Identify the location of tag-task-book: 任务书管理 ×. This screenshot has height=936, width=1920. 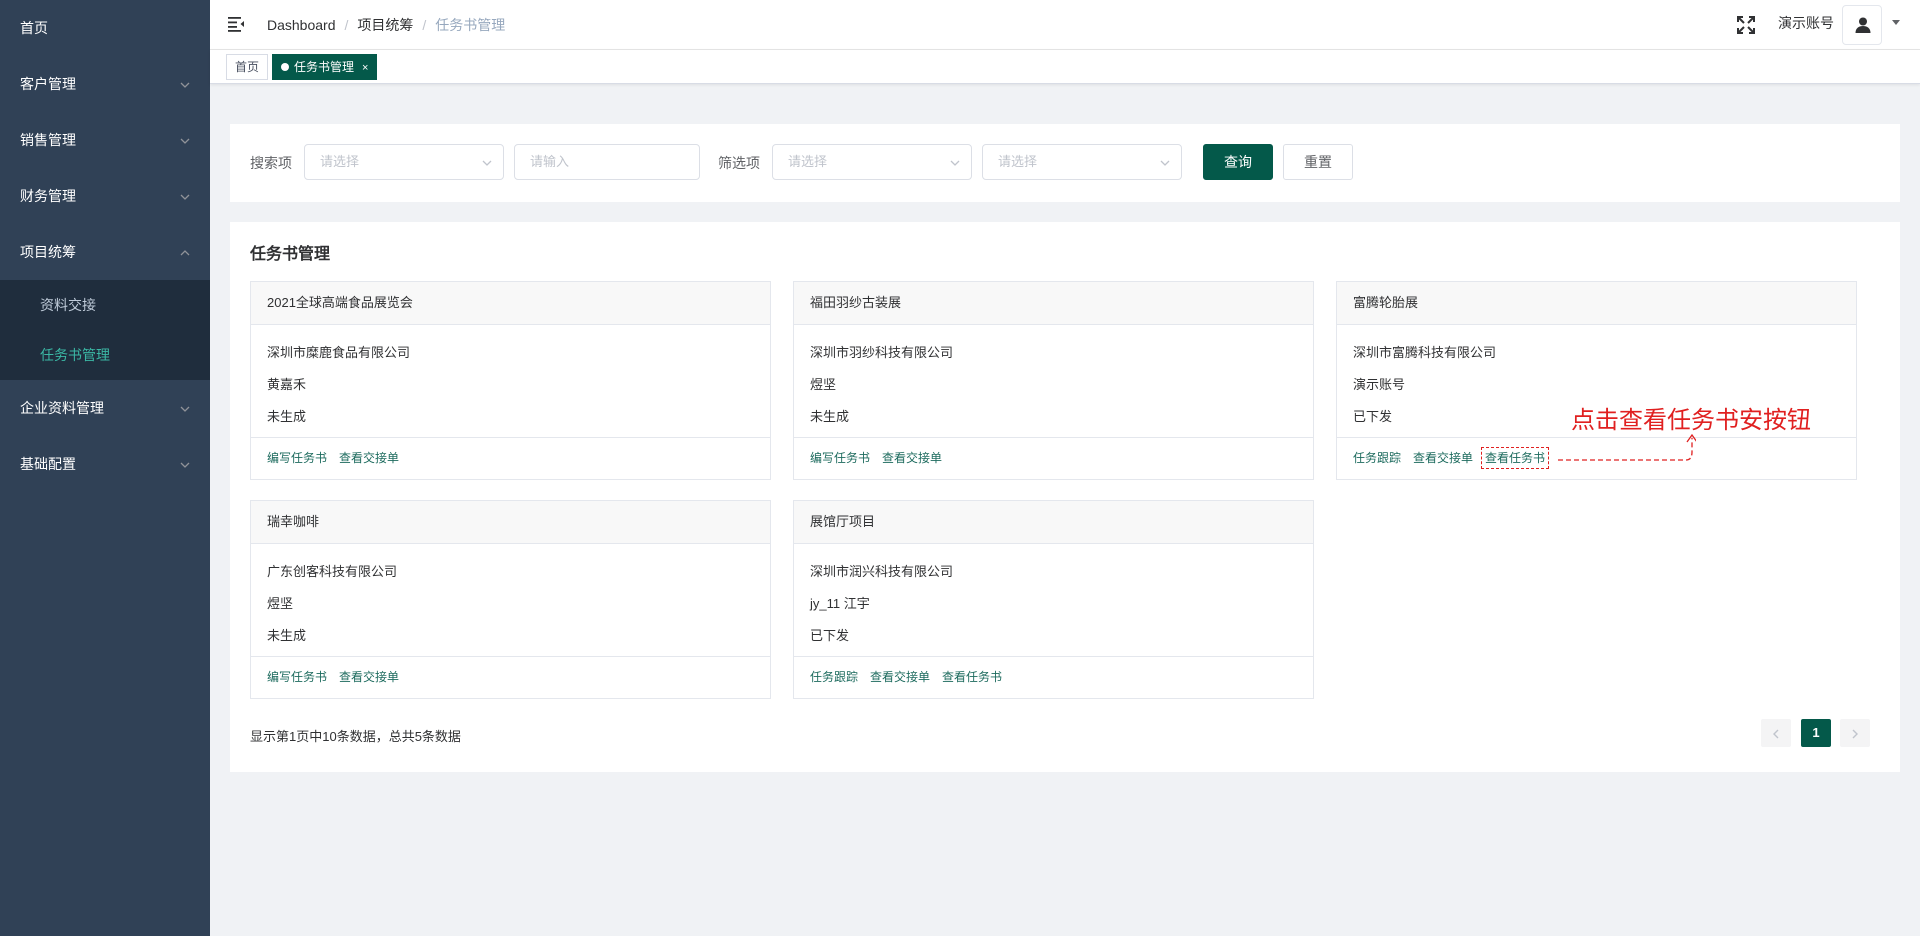
(325, 67).